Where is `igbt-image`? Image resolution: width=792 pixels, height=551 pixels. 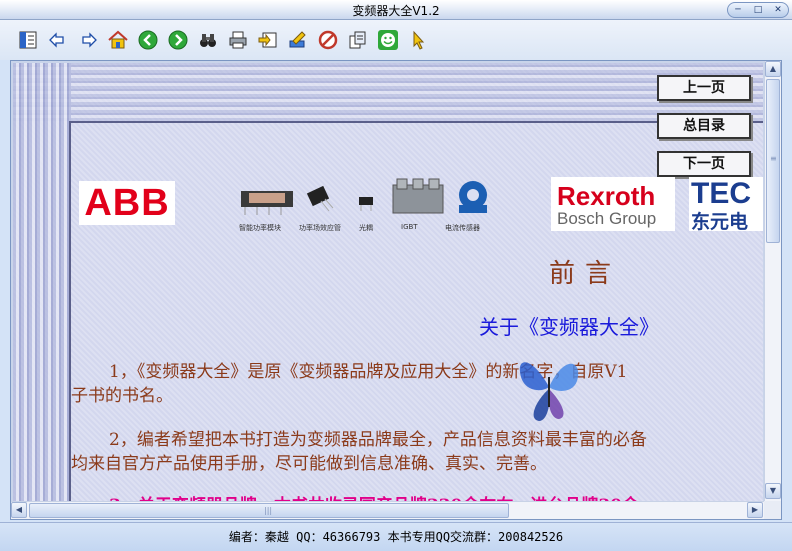
igbt-image is located at coordinates (418, 196).